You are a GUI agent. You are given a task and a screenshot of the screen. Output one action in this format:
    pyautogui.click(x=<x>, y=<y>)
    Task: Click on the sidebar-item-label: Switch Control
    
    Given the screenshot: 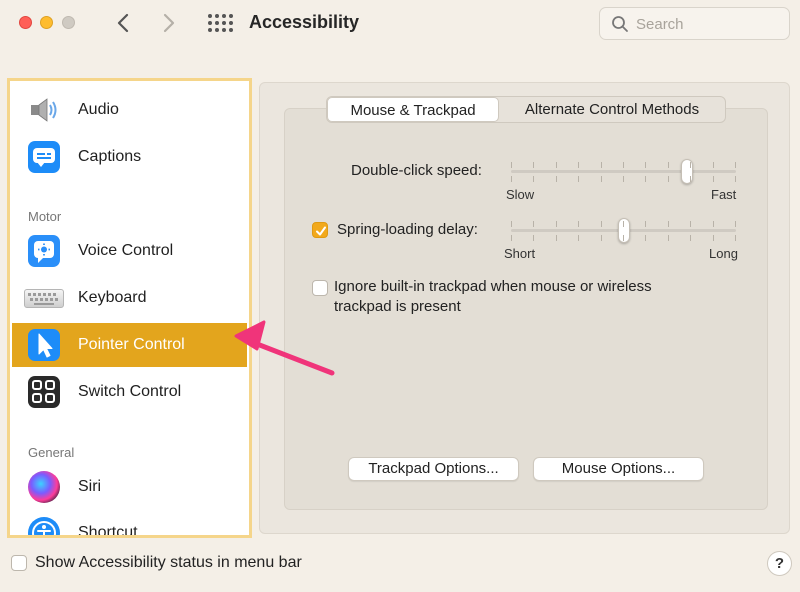 What is the action you would take?
    pyautogui.click(x=130, y=391)
    